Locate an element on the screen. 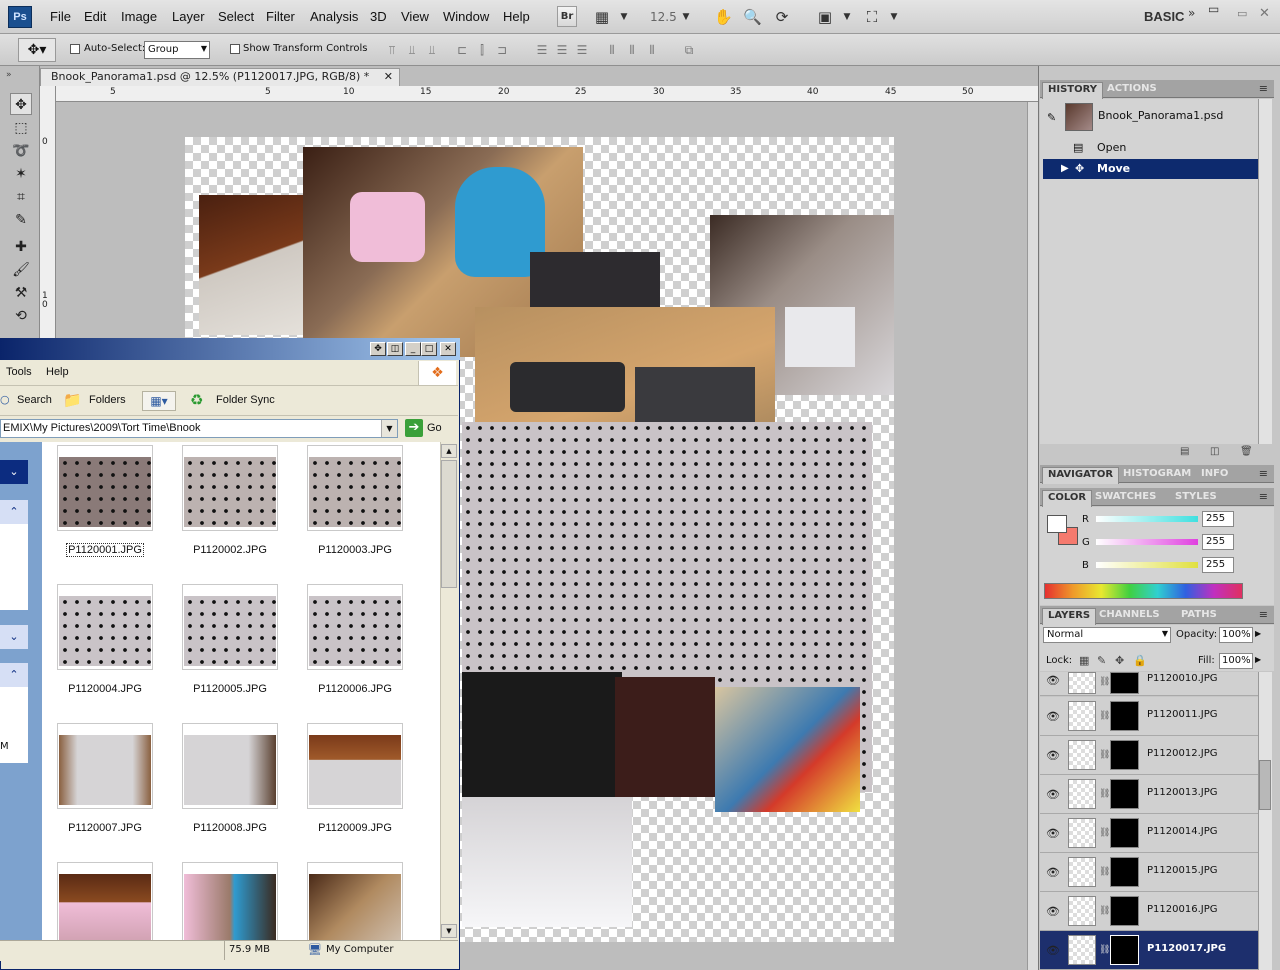  folder-sync-button: Folder Sync is located at coordinates (245, 400).